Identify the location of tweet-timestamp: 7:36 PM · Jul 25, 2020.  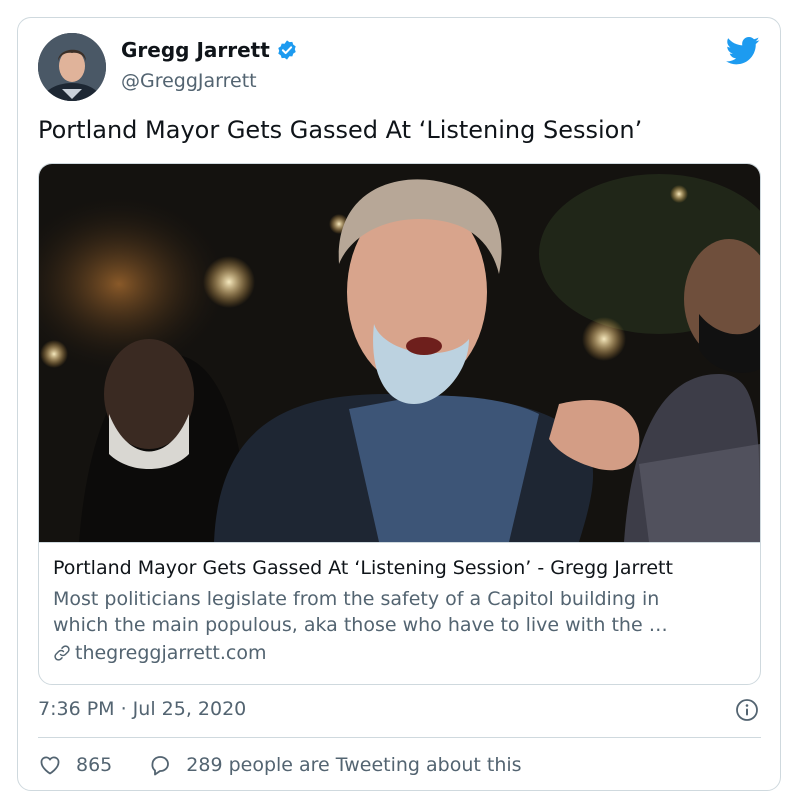
(142, 709).